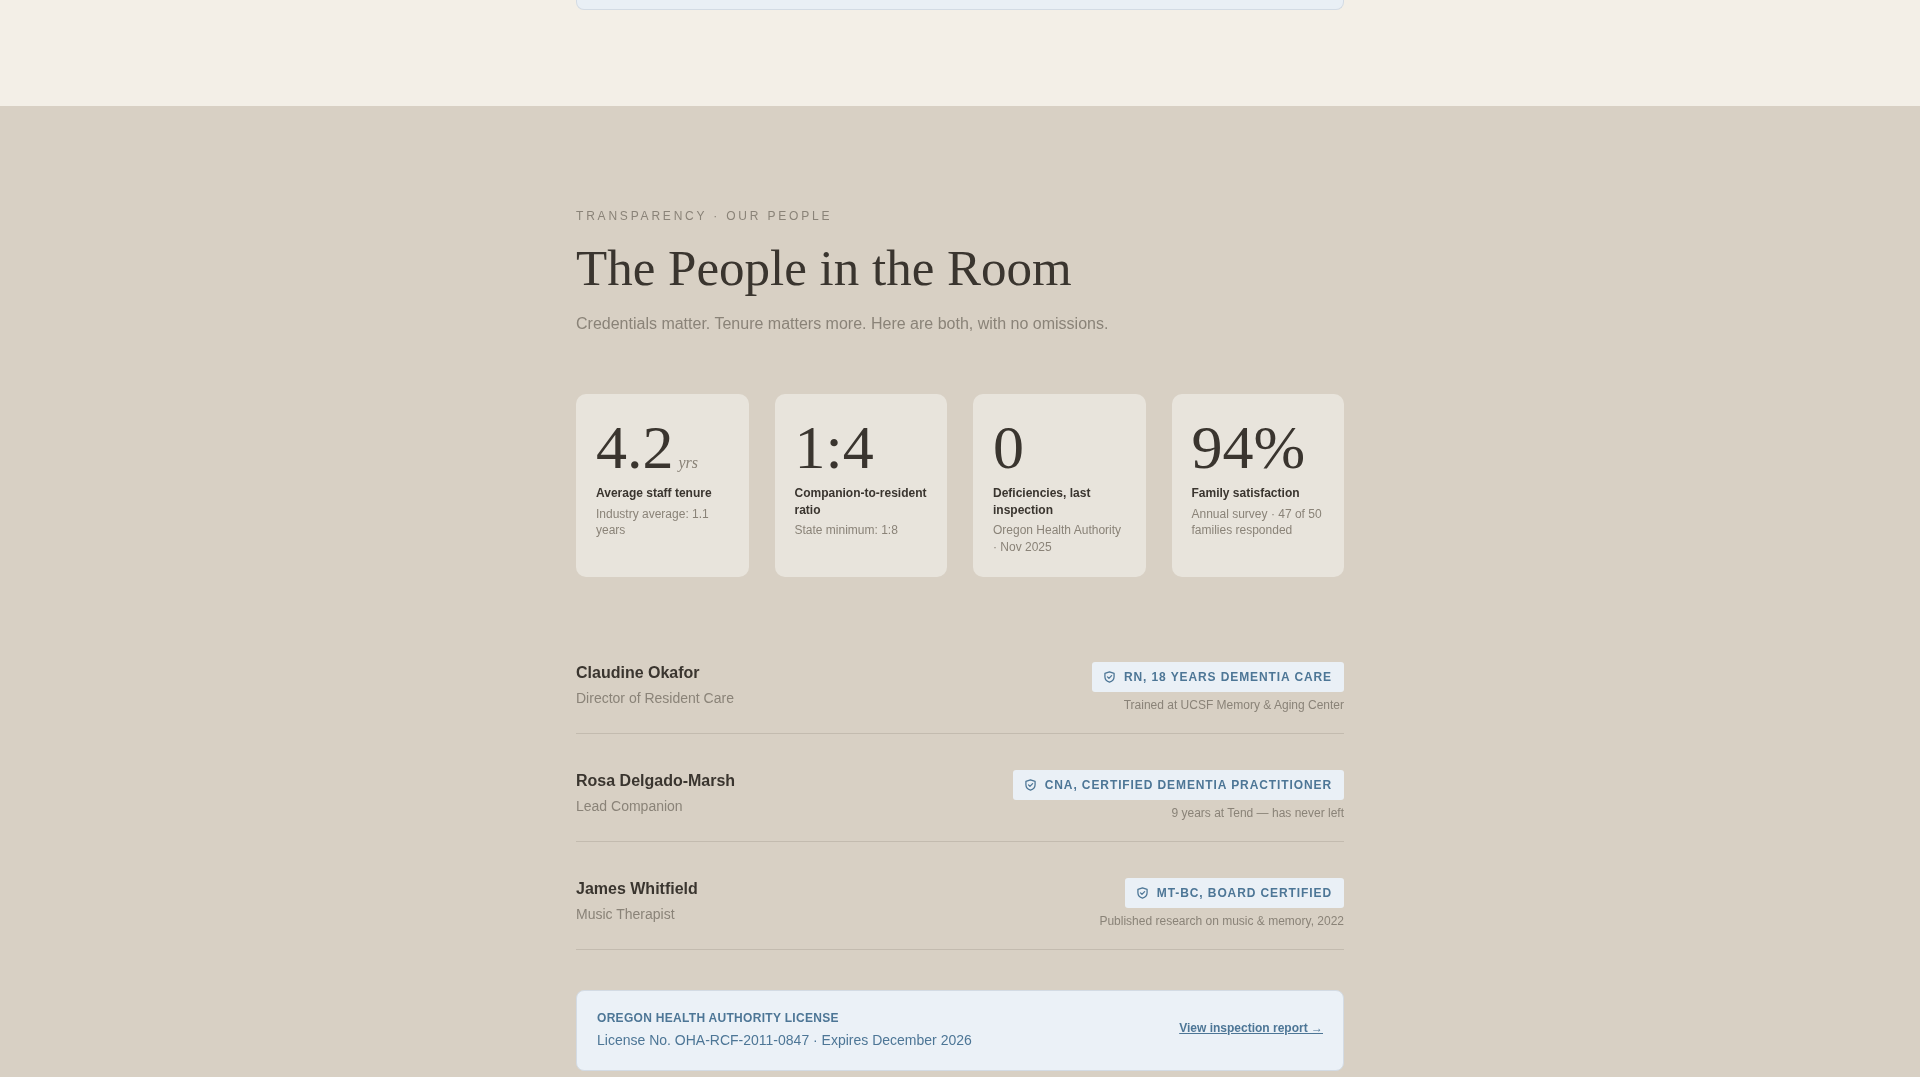 This screenshot has width=1920, height=1080. Describe the element at coordinates (784, 1040) in the screenshot. I see `license-detail: License No. OHA-RCF-2011-0847 · Expires December 2026` at that location.